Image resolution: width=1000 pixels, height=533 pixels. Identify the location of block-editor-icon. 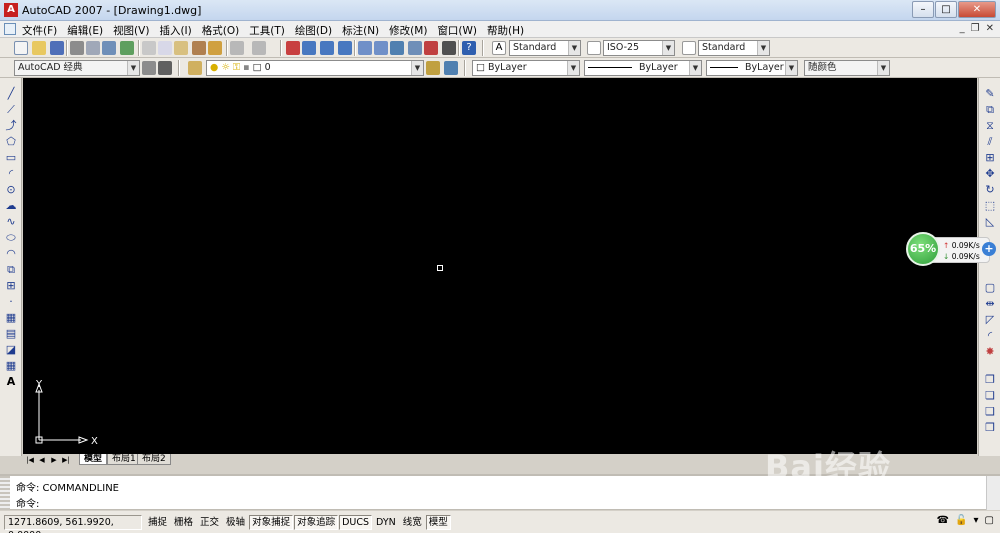
(215, 48).